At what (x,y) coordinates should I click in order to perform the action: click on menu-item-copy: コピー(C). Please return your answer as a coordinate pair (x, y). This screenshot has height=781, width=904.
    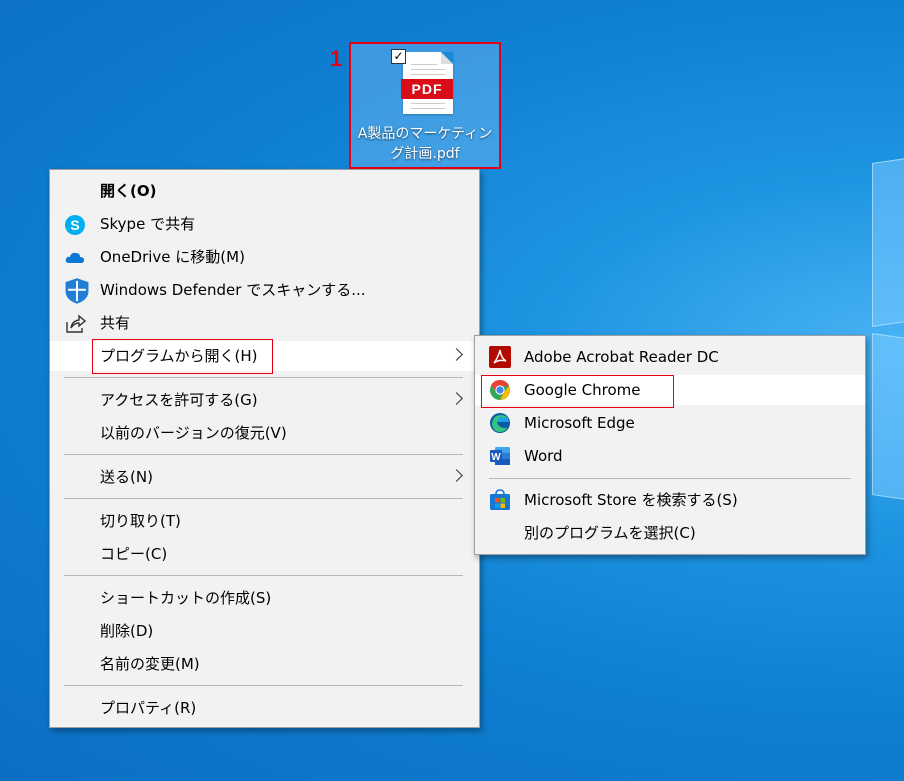
    Looking at the image, I should click on (264, 554).